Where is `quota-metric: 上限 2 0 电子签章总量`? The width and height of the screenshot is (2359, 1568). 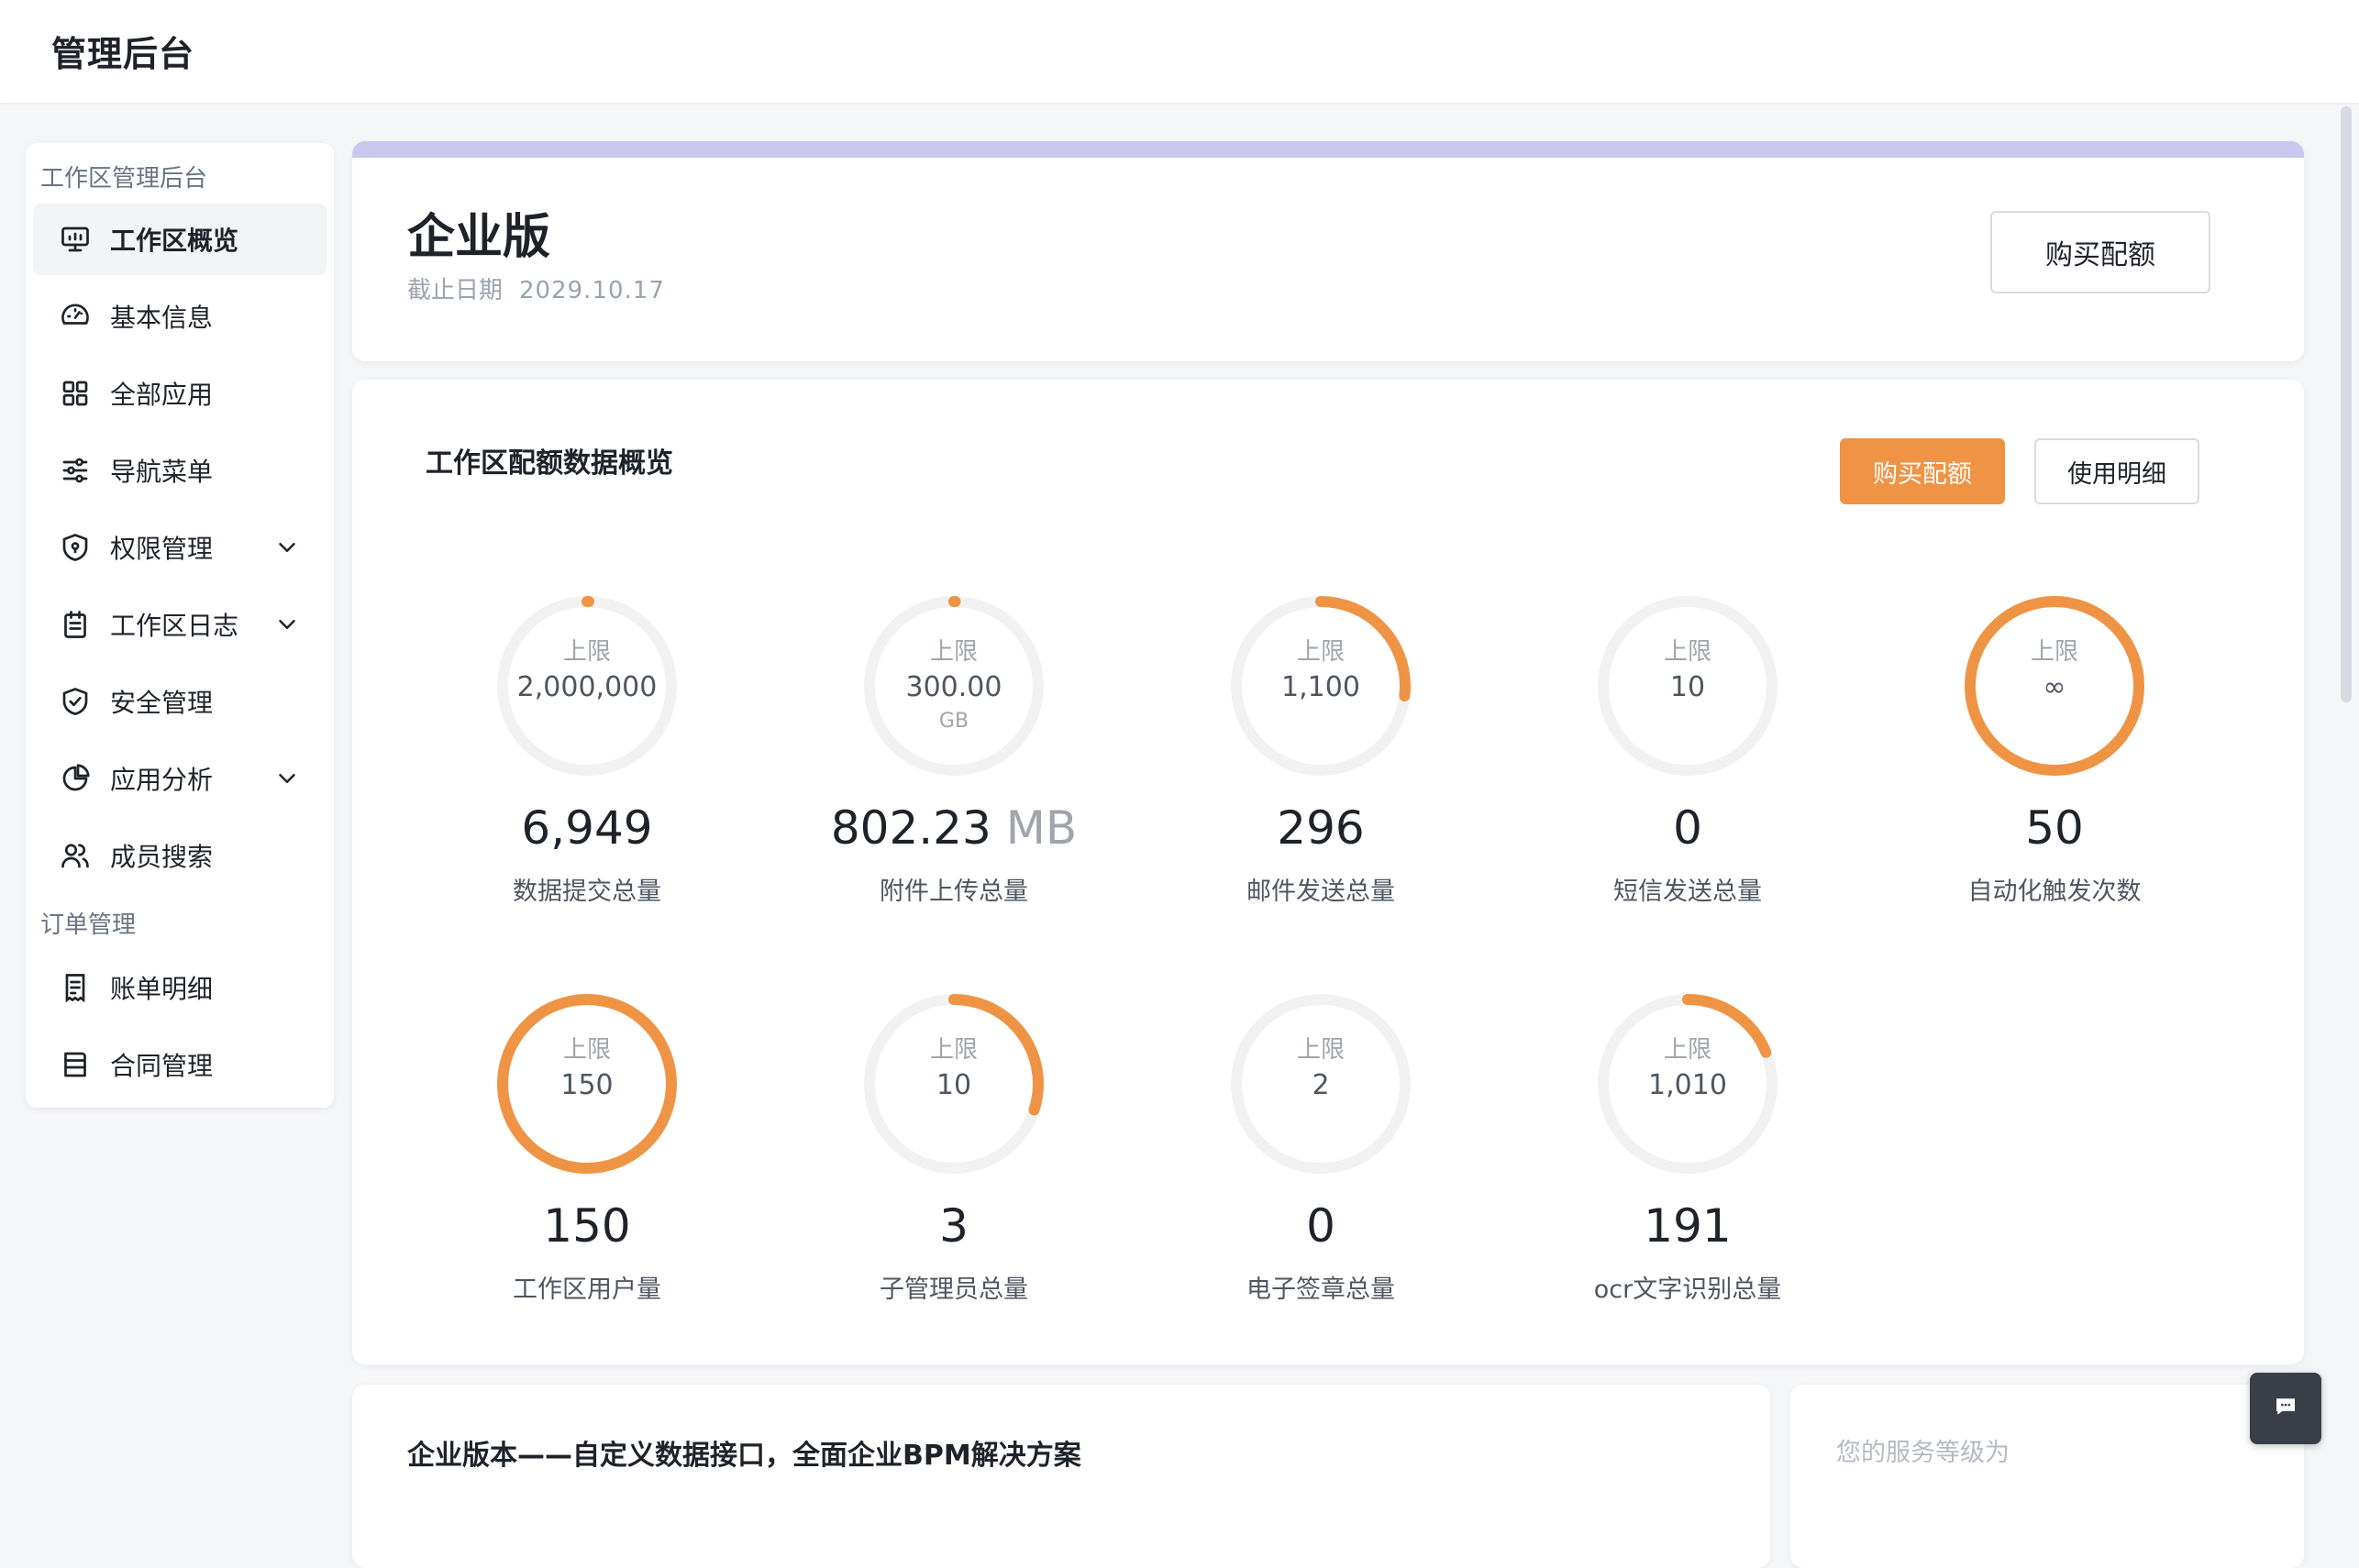 quota-metric: 上限 2 0 电子签章总量 is located at coordinates (1320, 1176).